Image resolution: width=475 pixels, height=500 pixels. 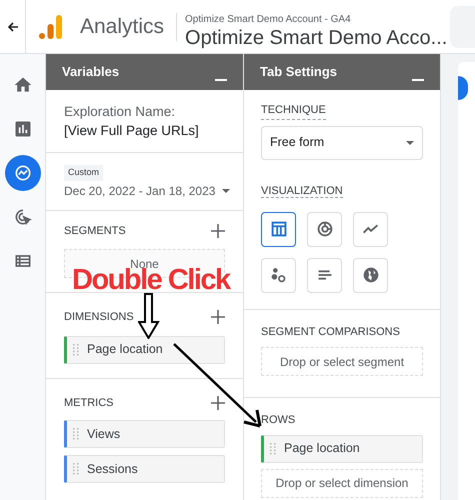 I want to click on metric-chip: Views, so click(x=144, y=434).